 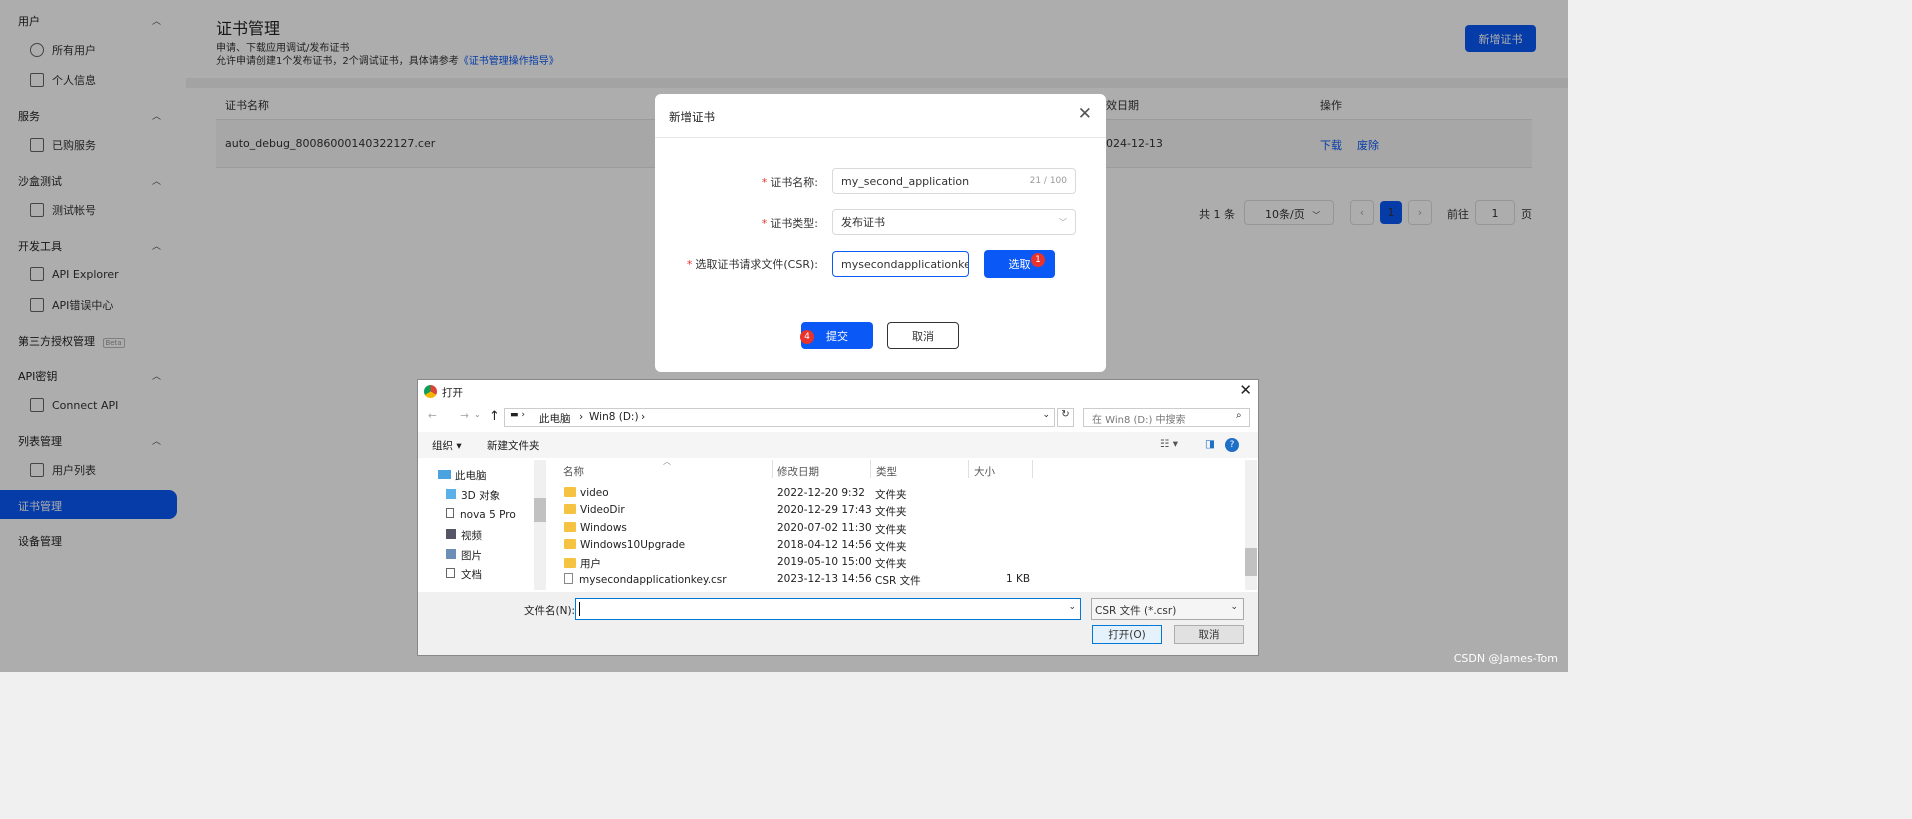 What do you see at coordinates (453, 416) in the screenshot?
I see `nav-back-forward: ← →` at bounding box center [453, 416].